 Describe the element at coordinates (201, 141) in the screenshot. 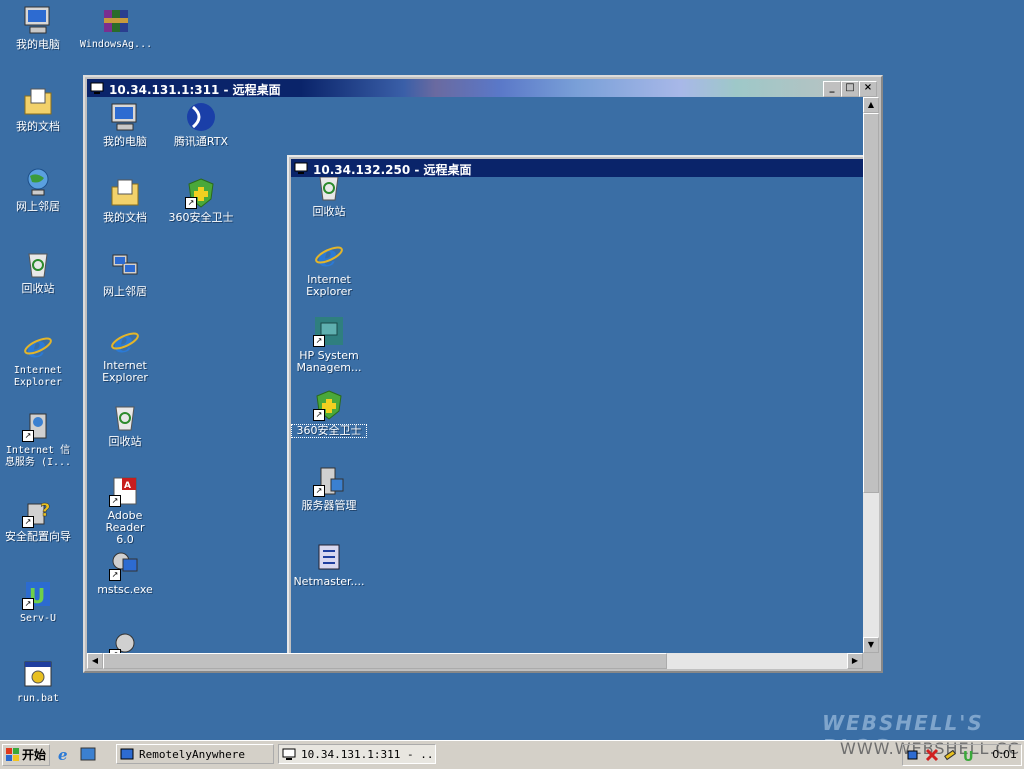

I see `remote-icon-label: 腾讯通RTX` at that location.